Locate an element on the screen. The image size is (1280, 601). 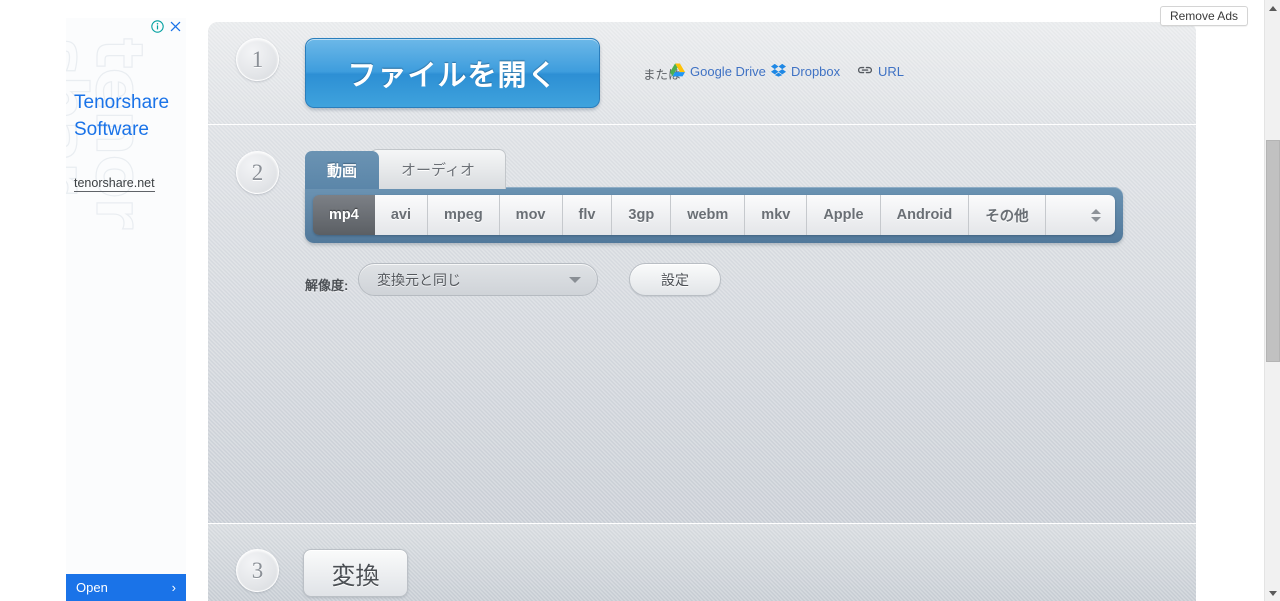
format-button-mkv: mkv is located at coordinates (776, 215).